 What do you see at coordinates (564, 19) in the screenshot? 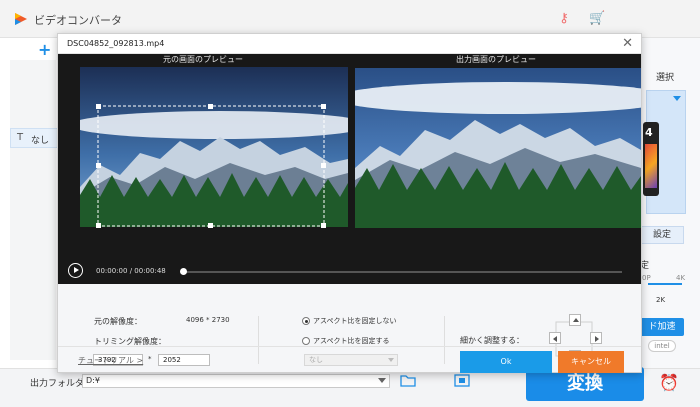
I see `key-icon: ⚷` at bounding box center [564, 19].